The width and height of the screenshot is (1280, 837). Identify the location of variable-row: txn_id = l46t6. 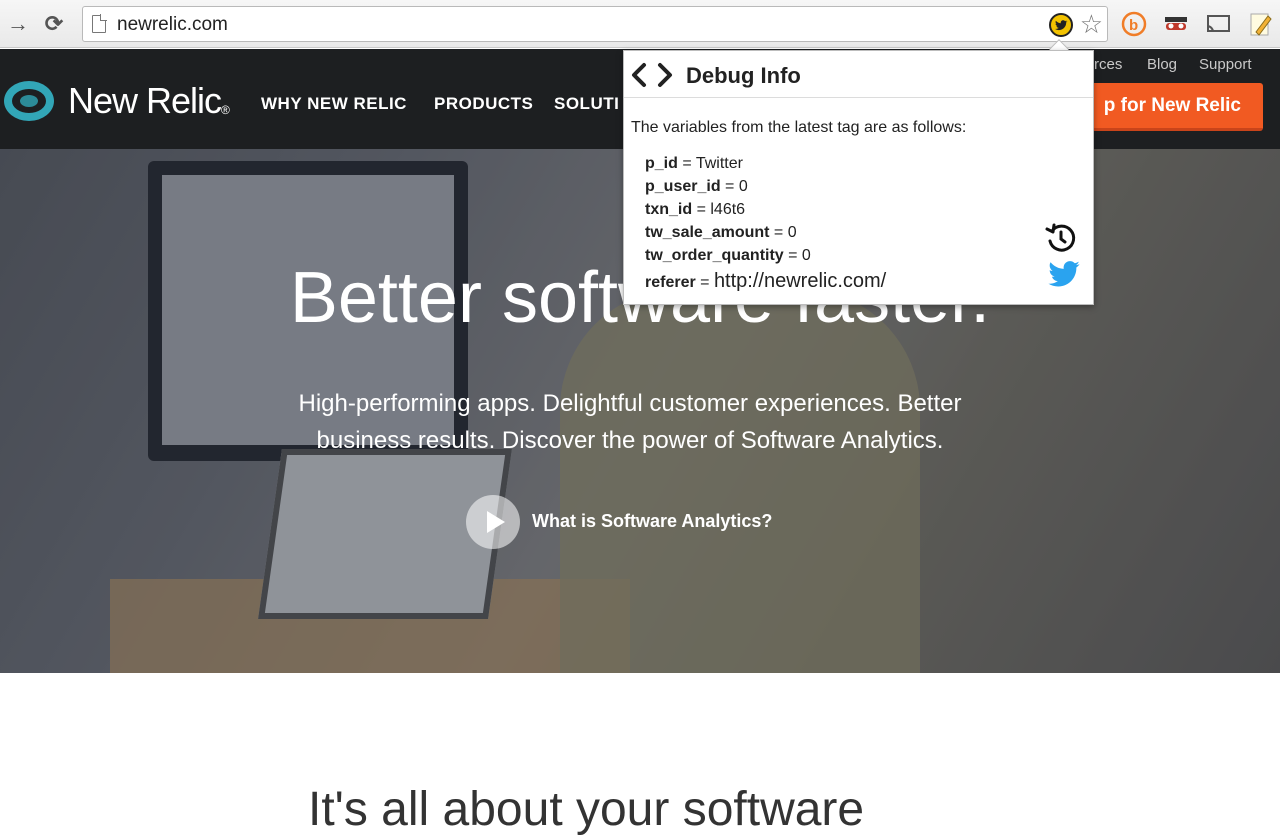
(695, 209).